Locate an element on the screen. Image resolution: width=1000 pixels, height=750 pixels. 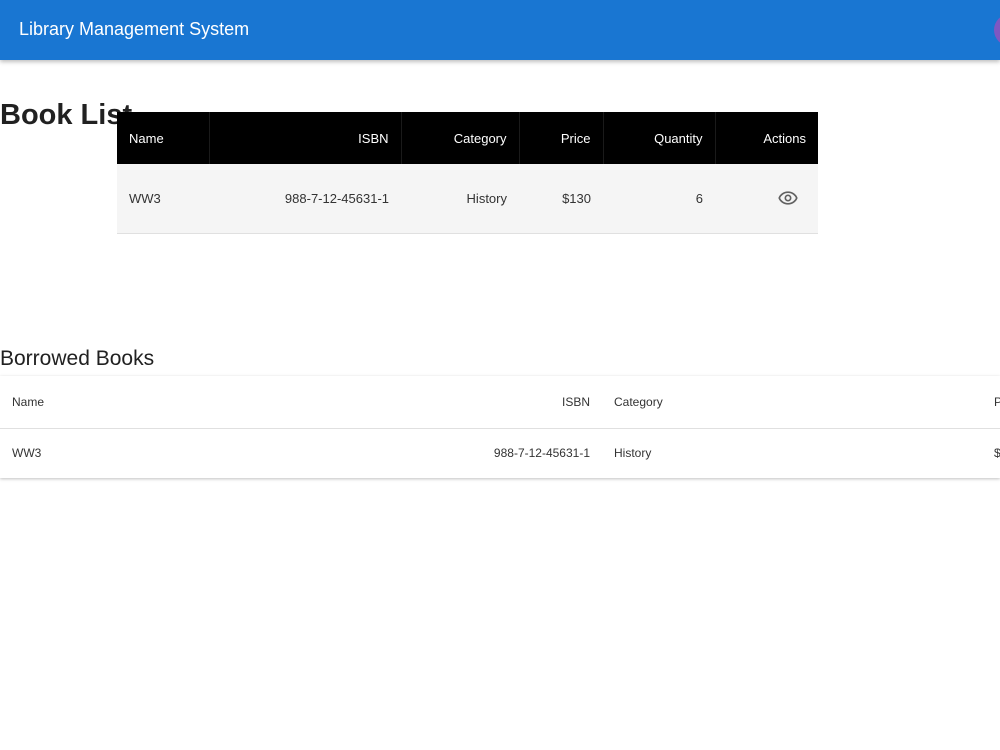
eye-icon is located at coordinates (788, 198).